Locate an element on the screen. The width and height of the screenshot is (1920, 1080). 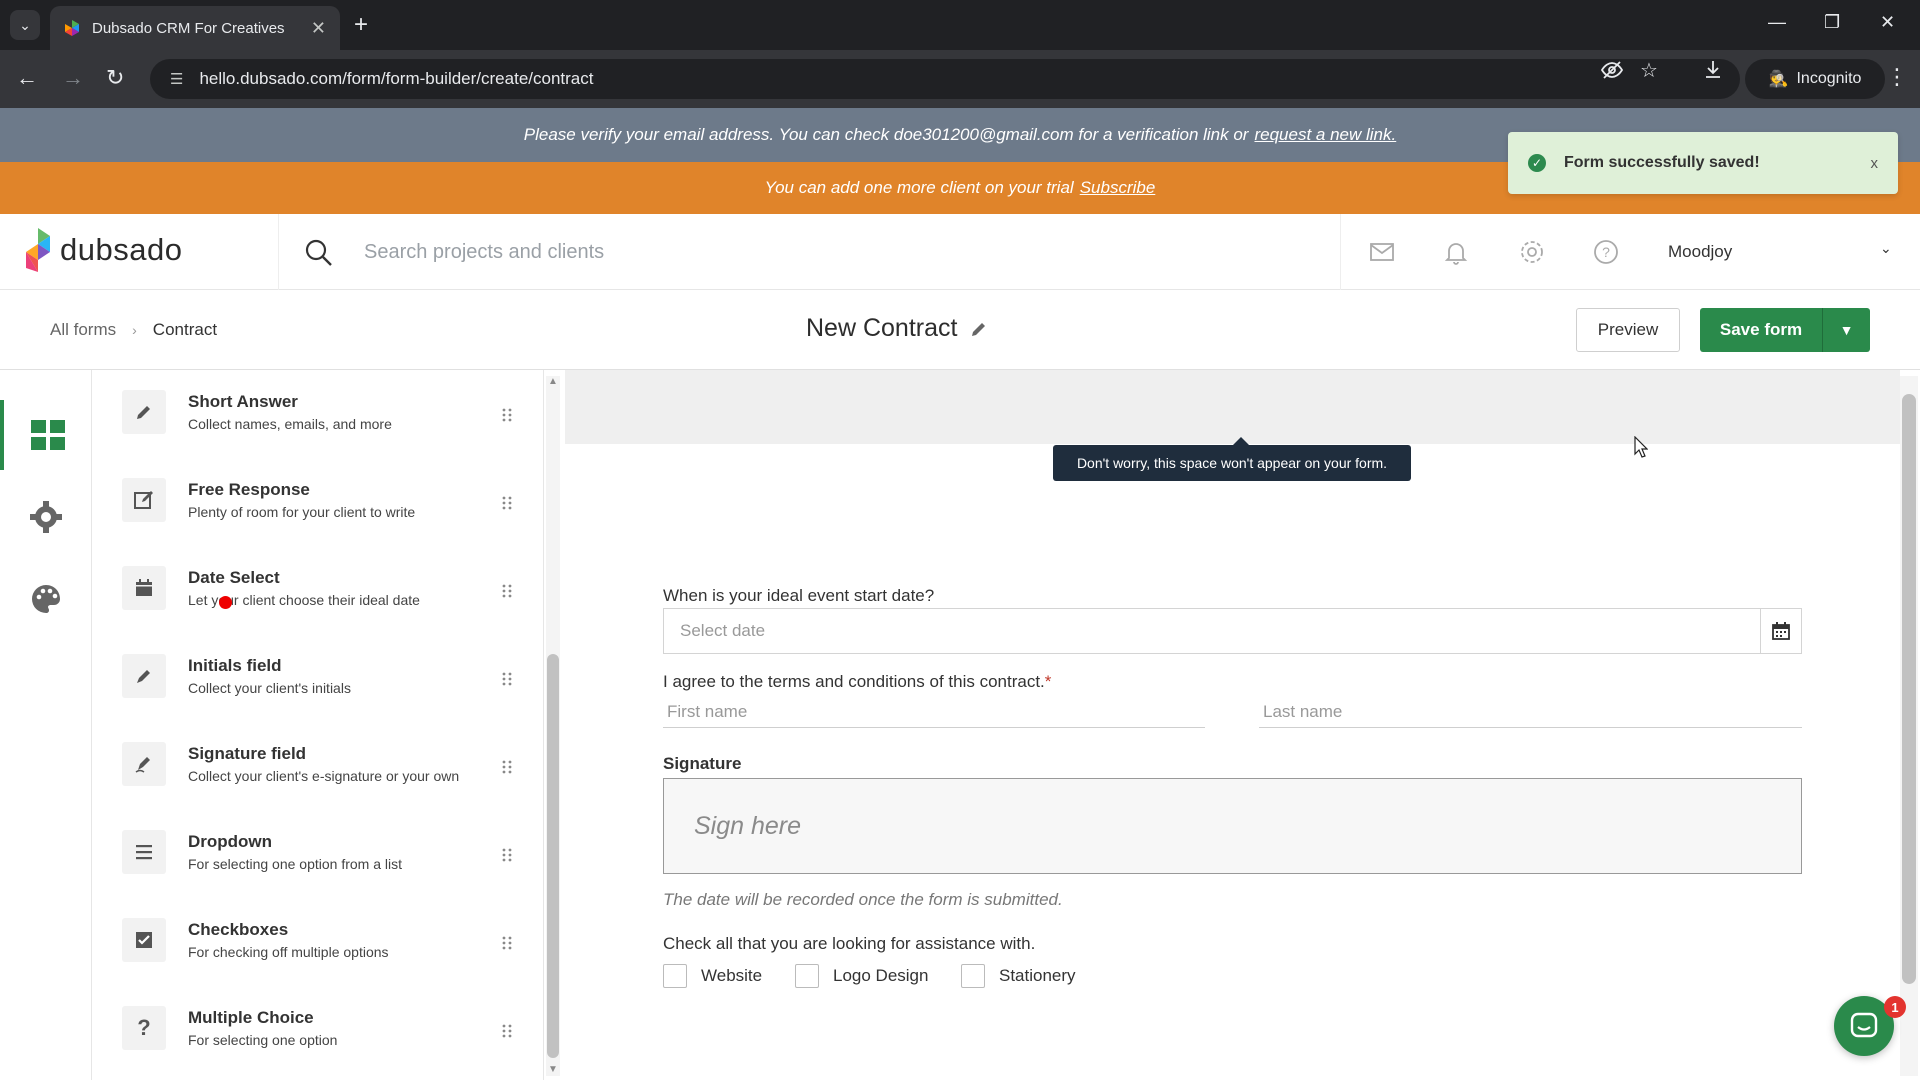
field-desc: Collect names, emails, and more is located at coordinates (290, 424).